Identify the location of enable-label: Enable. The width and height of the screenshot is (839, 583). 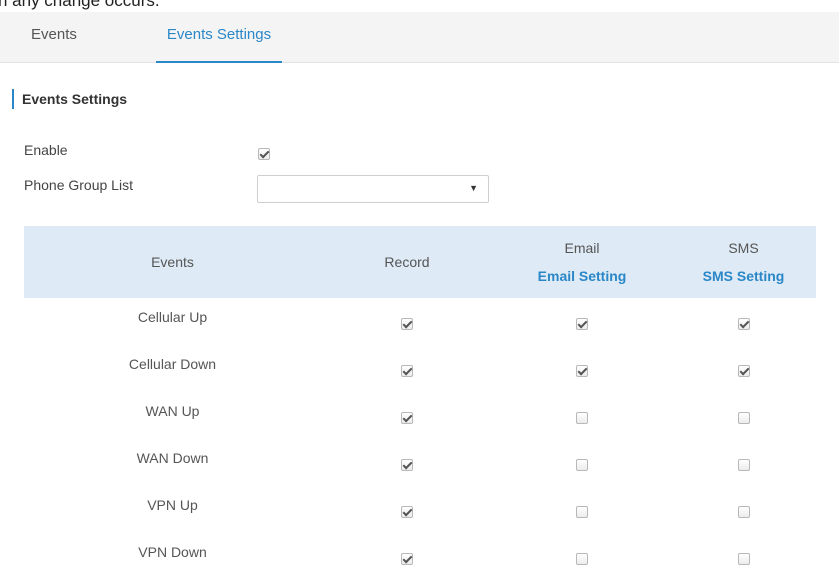
(46, 150).